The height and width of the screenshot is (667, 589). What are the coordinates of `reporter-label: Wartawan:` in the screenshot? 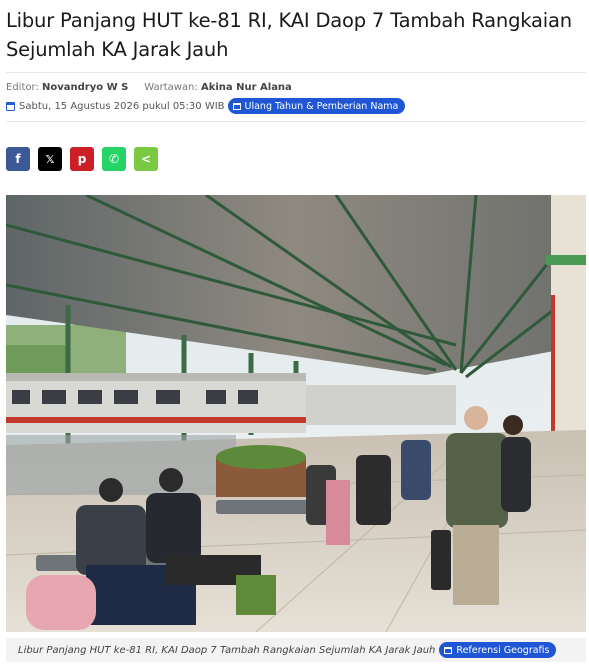 It's located at (171, 87).